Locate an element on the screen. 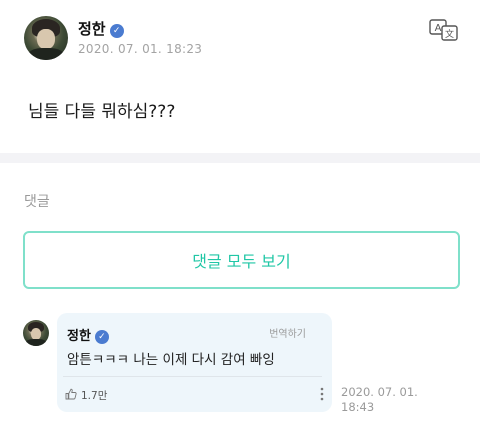  comment-bubble: 정한 ✓ 번역하기 암튼ㅋㅋㅋ 나는 이제 다시 감여 빠잉 1.7만 is located at coordinates (194, 362).